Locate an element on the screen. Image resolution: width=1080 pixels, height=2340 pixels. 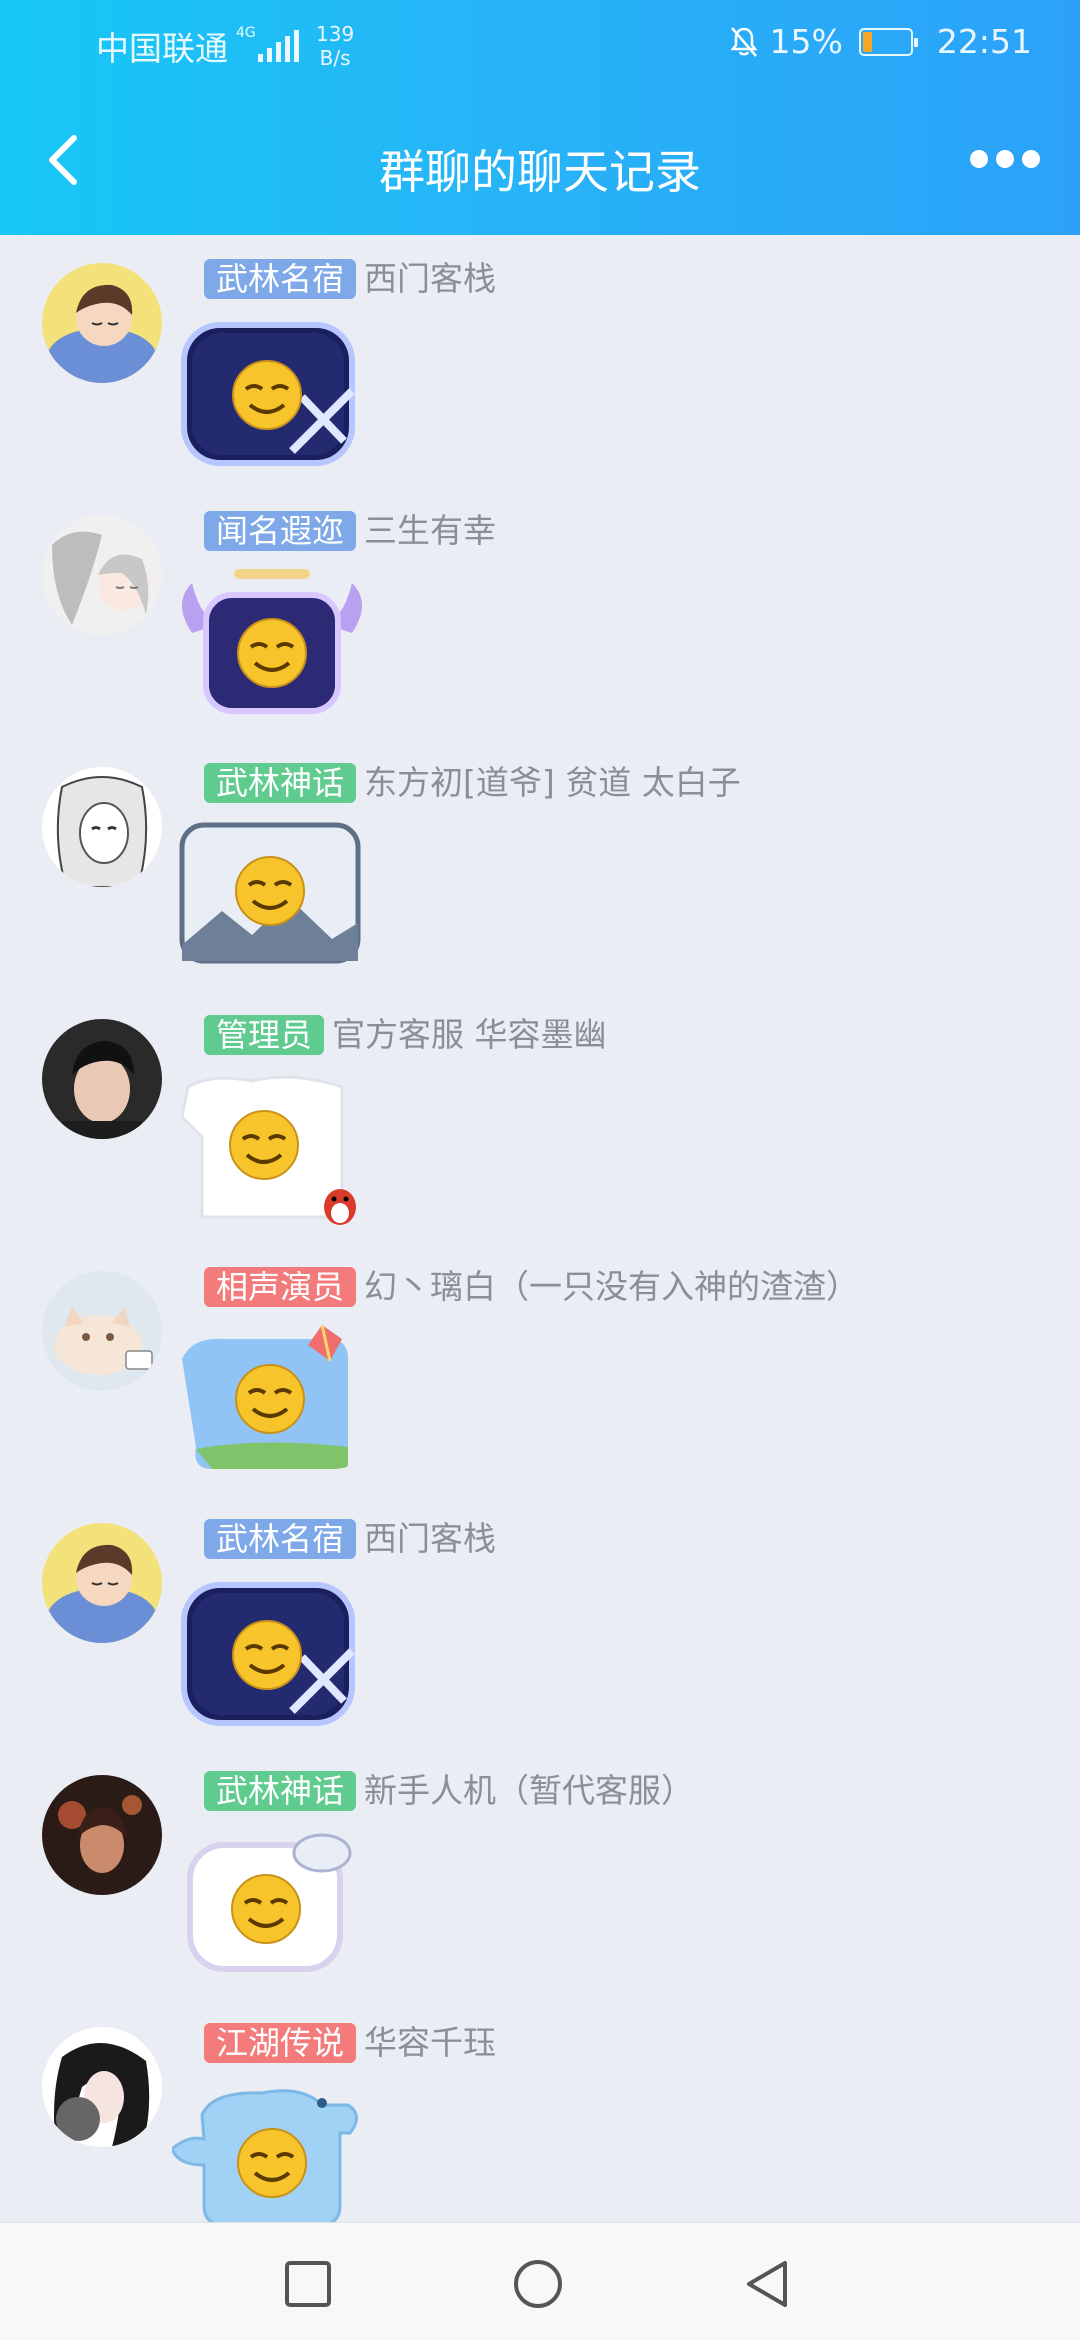
sender-name-row: 武林神话 东方初[道爷] 贫道 太白子 is located at coordinates (472, 783).